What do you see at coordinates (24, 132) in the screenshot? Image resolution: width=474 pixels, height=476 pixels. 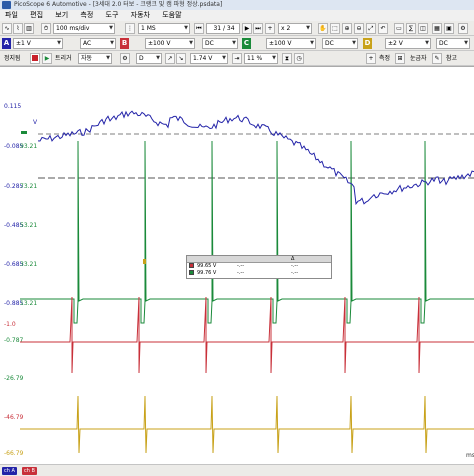 I see `channel-c-offset-marker` at bounding box center [24, 132].